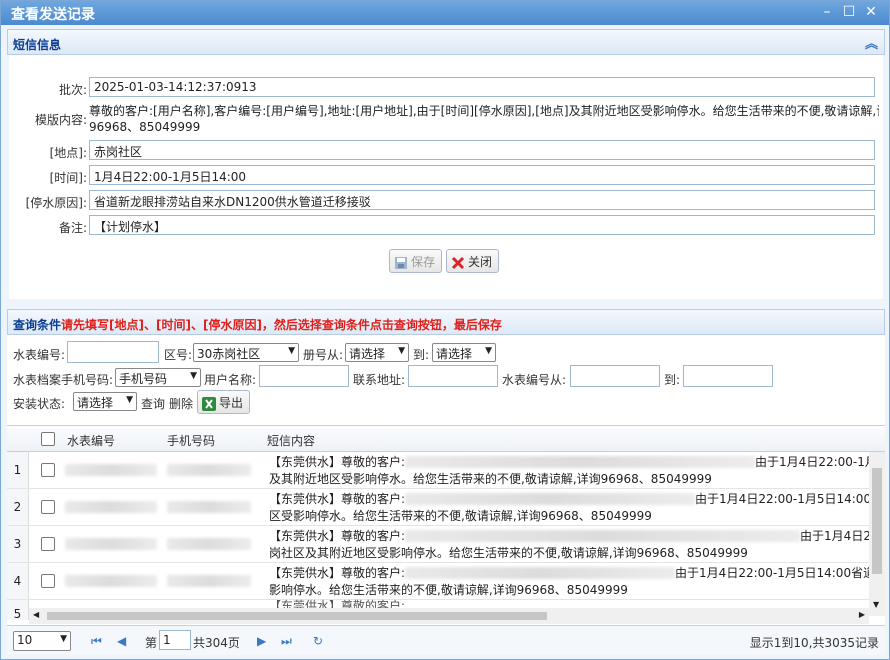 The width and height of the screenshot is (890, 660). What do you see at coordinates (827, 12) in the screenshot?
I see `minimize-icon: –` at bounding box center [827, 12].